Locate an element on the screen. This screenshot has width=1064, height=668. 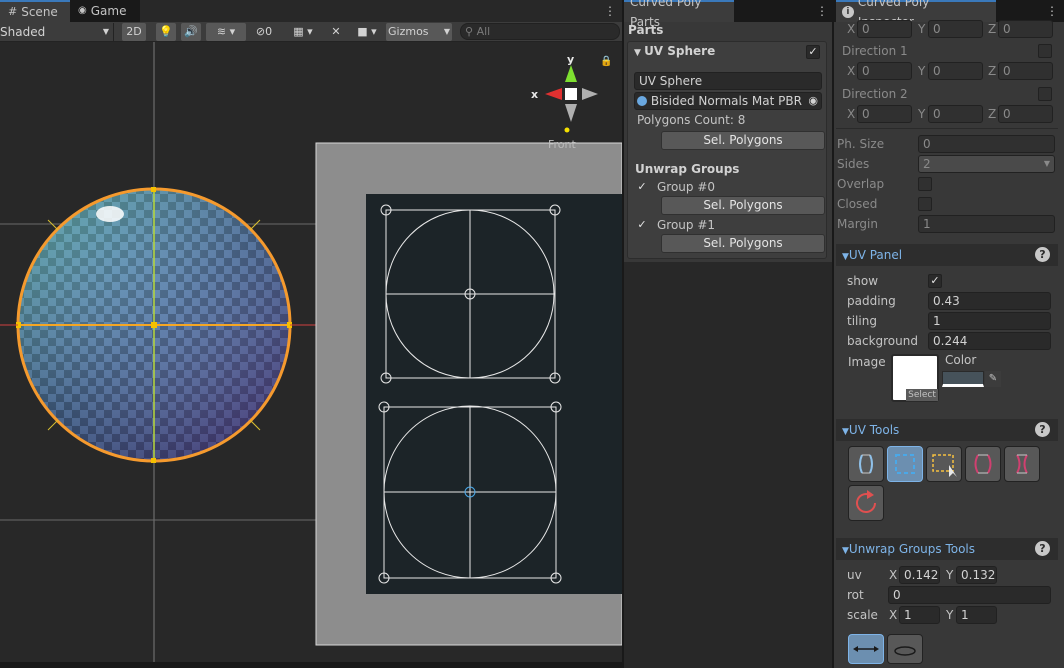
tools-icon: ✕ is located at coordinates (336, 32).